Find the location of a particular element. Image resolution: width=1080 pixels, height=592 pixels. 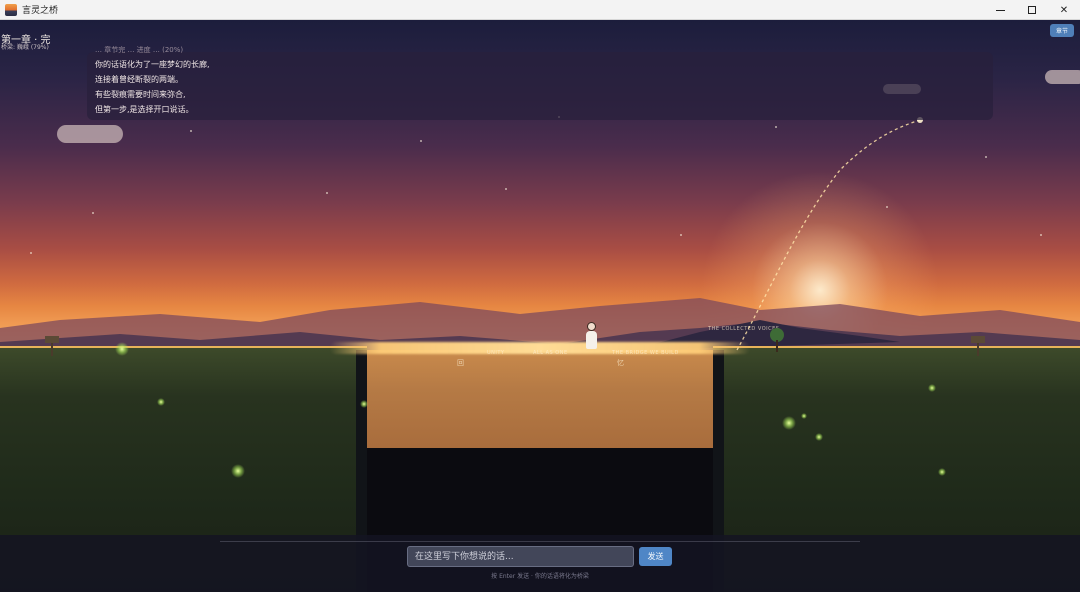

input-hint: 按 Enter 发送 · 你的话语将化为桥梁 is located at coordinates (540, 576).